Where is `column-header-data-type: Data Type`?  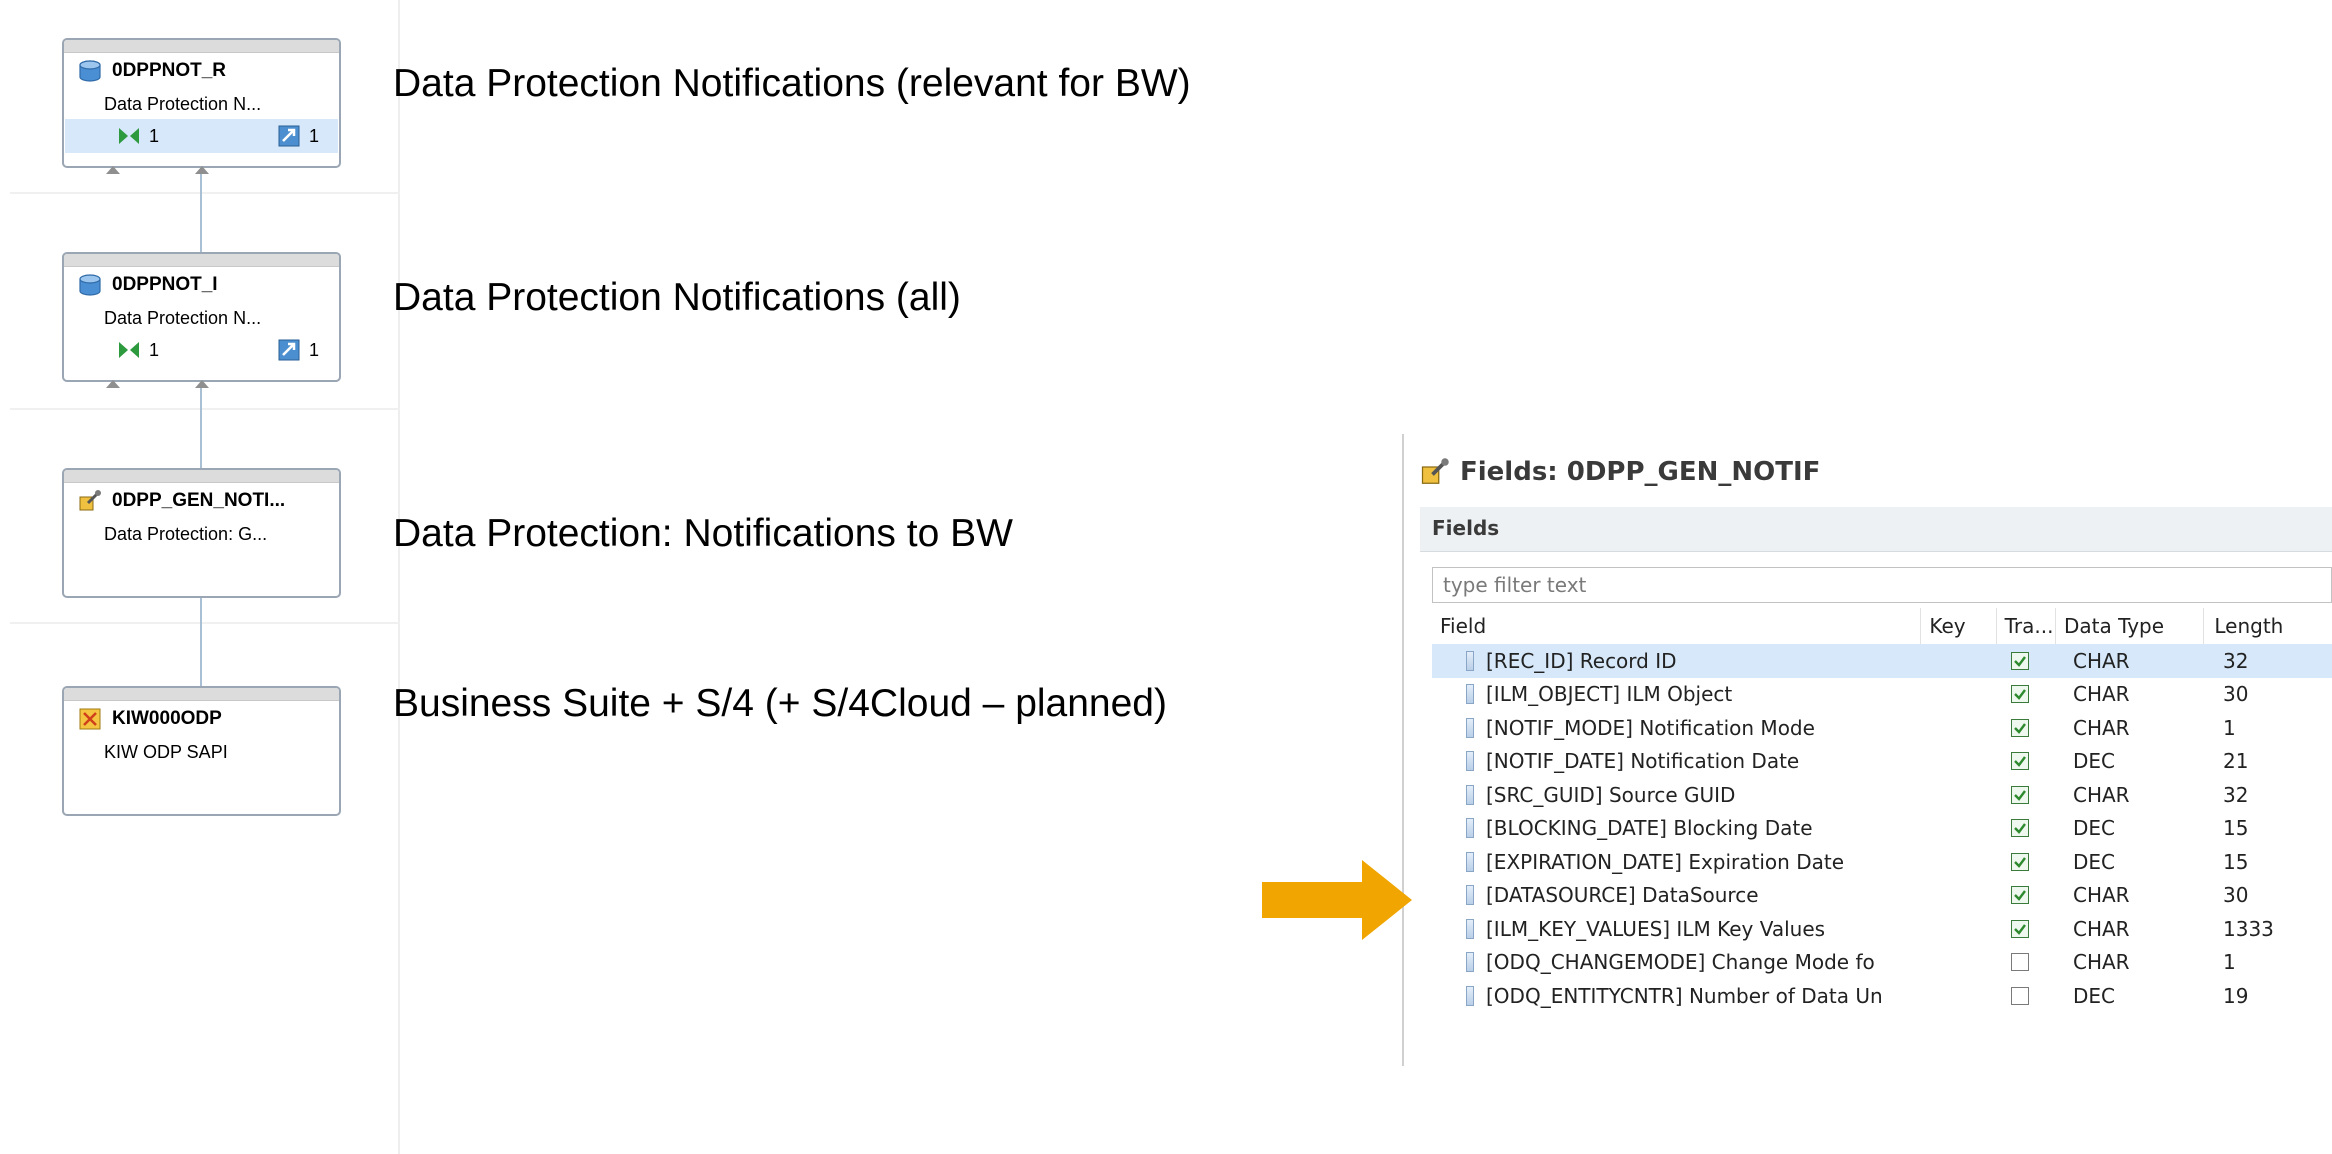 column-header-data-type: Data Type is located at coordinates (2130, 626).